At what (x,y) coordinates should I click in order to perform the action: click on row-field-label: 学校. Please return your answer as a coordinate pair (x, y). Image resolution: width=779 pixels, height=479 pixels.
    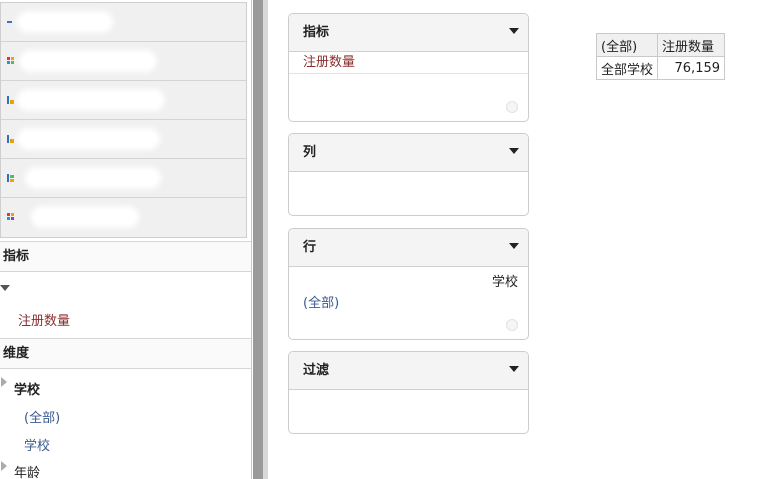
    Looking at the image, I should click on (505, 280).